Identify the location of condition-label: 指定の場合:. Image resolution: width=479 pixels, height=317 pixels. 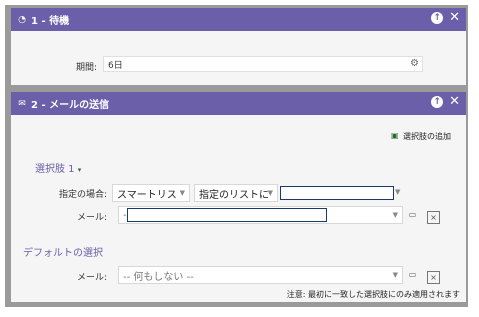
(82, 195).